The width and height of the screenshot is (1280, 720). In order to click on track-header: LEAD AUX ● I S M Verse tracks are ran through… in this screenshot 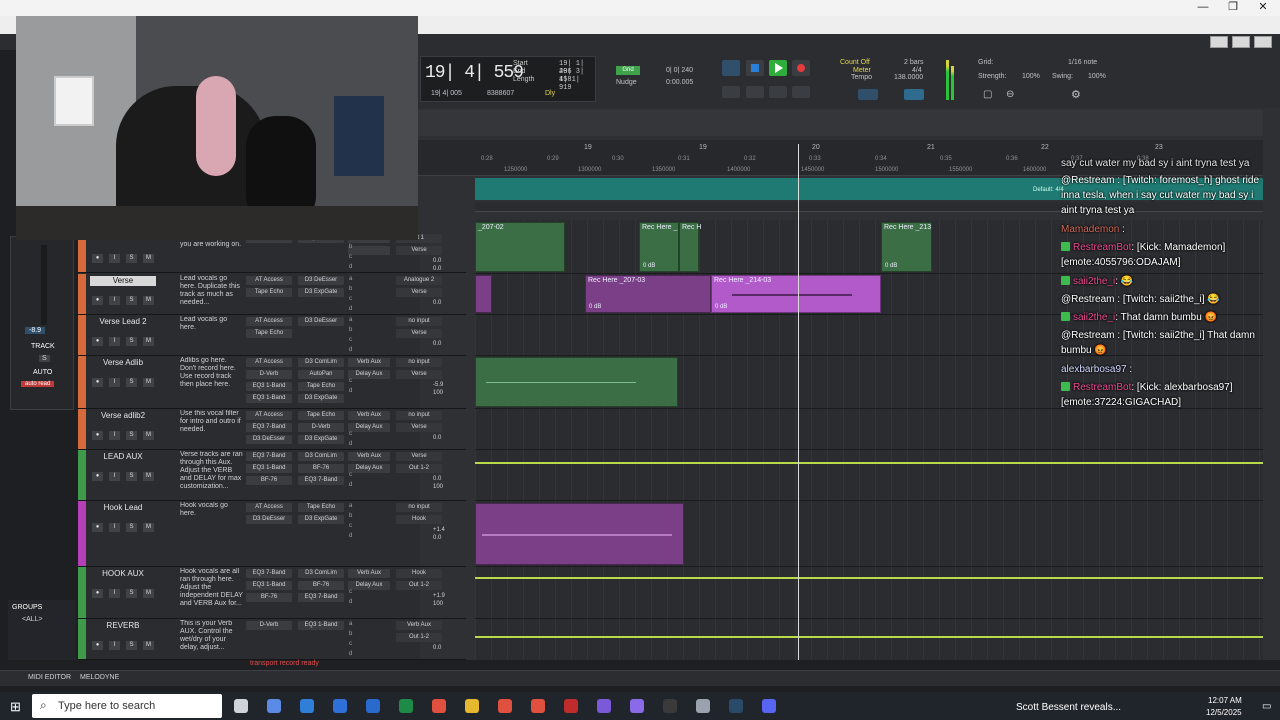, I will do `click(272, 475)`.